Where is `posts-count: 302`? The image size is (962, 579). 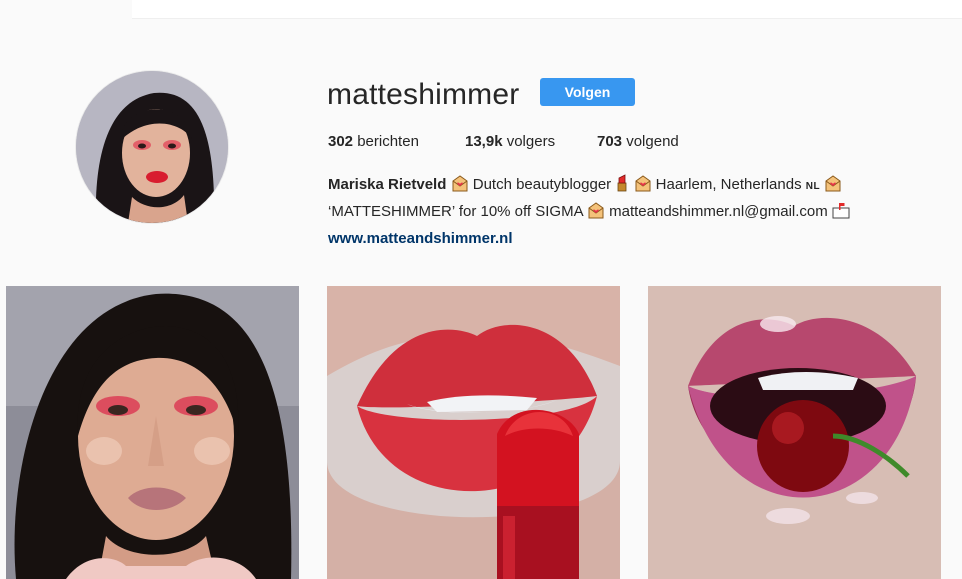 posts-count: 302 is located at coordinates (341, 141).